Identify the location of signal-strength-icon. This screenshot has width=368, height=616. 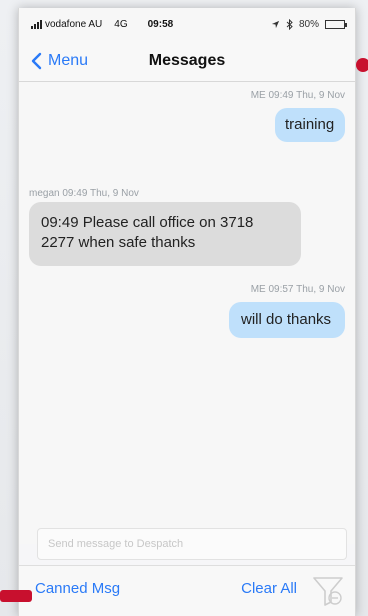
(36, 24).